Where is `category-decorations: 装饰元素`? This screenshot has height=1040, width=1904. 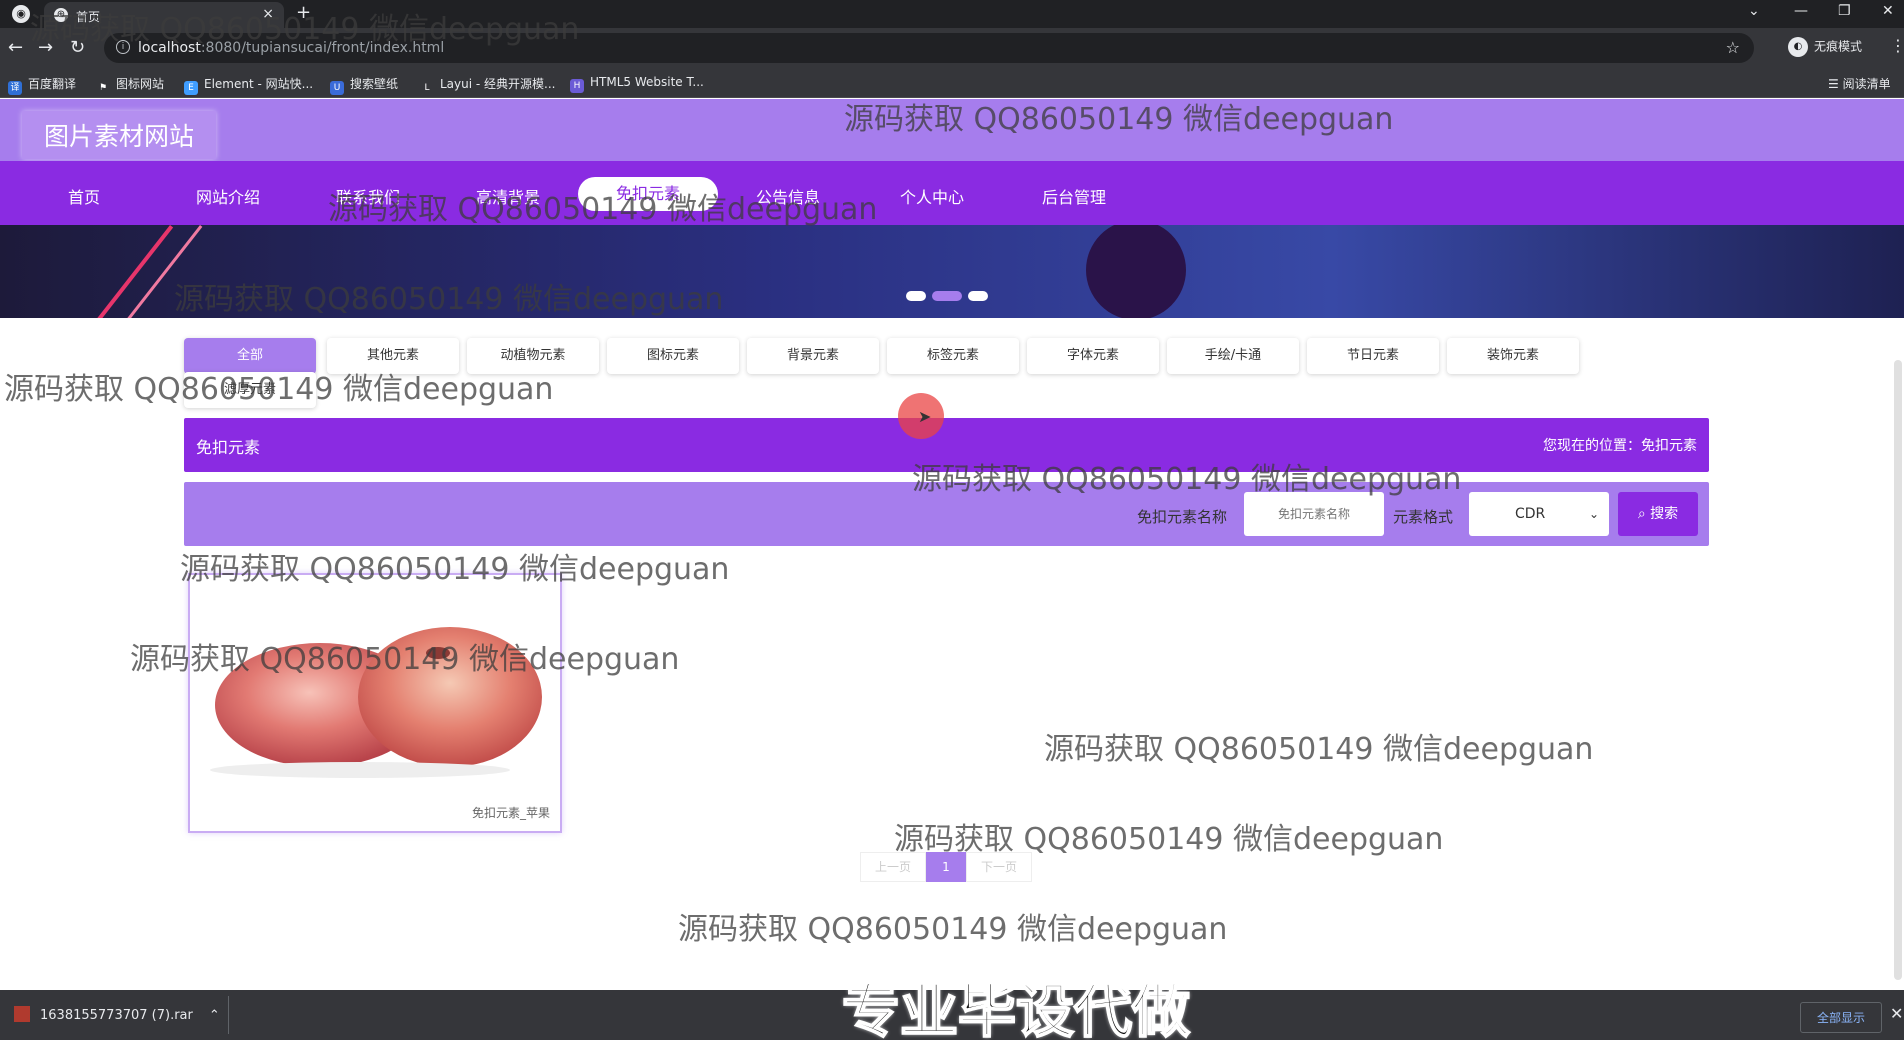
category-decorations: 装饰元素 is located at coordinates (1513, 356).